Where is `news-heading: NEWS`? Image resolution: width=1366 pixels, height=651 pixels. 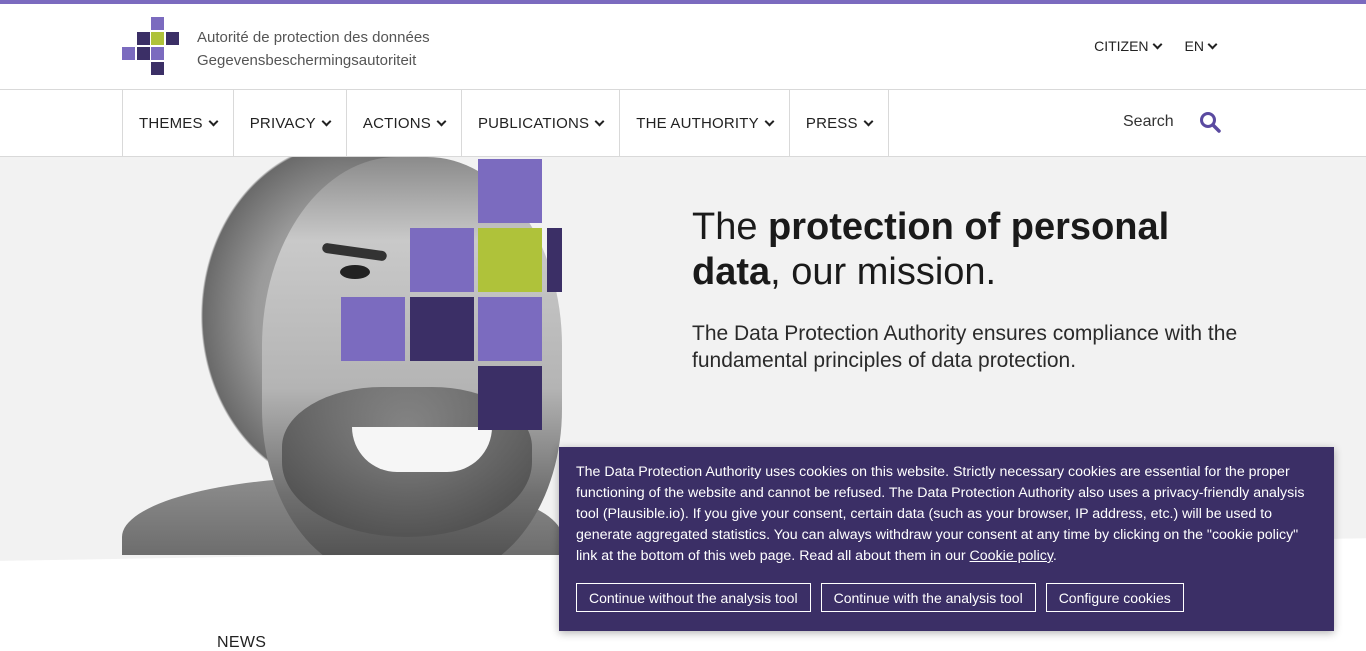
news-heading: NEWS is located at coordinates (242, 642).